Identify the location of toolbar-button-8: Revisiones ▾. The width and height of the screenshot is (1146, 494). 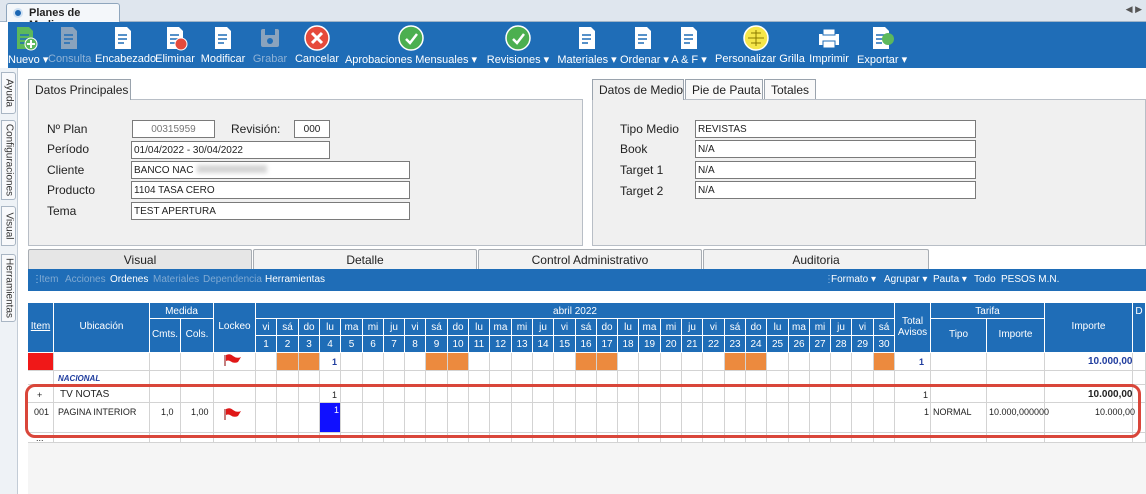
(518, 45).